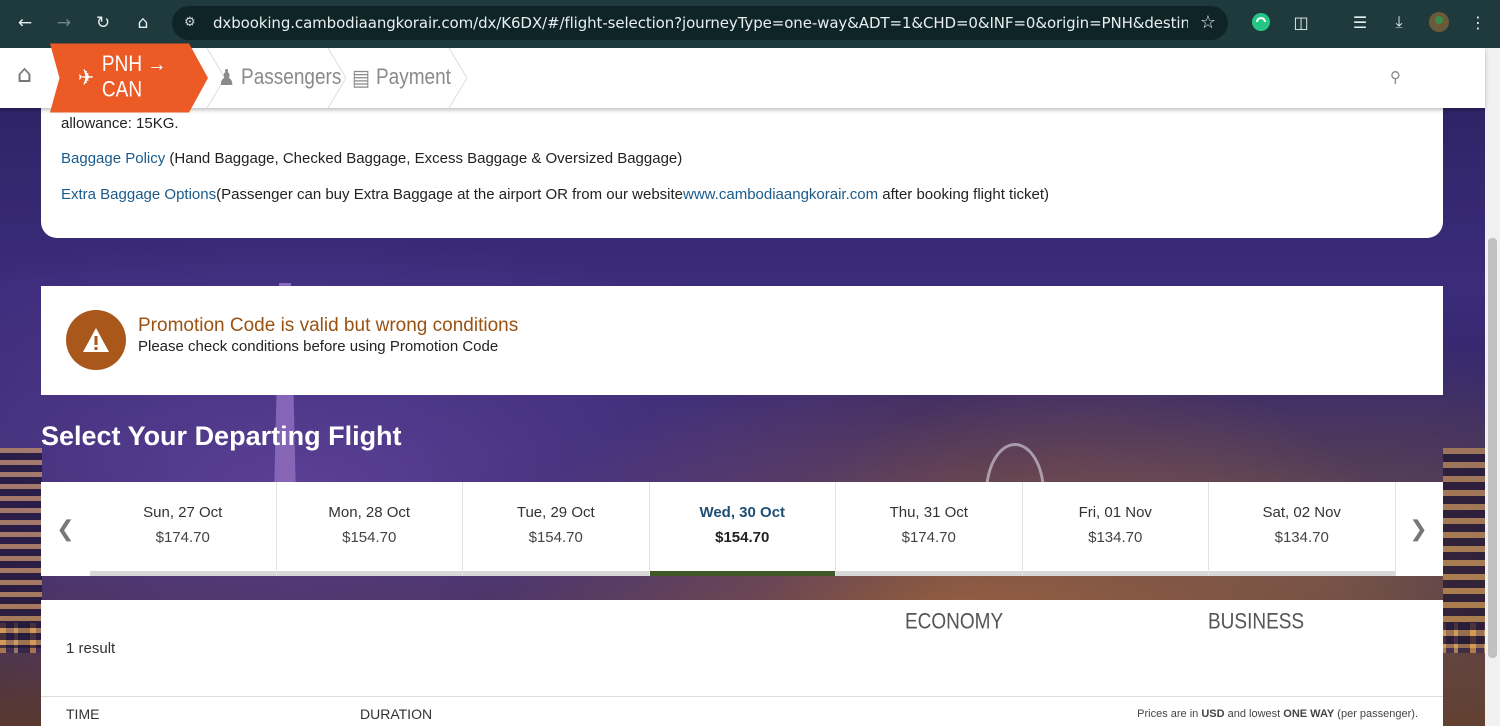 This screenshot has height=726, width=1500. I want to click on route-label: PNH → CAN, so click(134, 77).